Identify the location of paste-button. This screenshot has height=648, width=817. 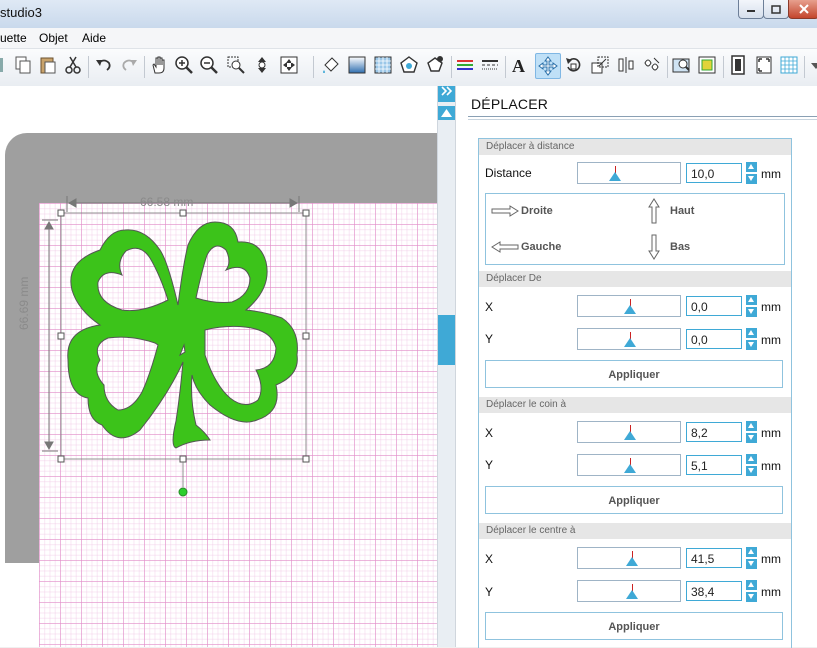
(48, 65).